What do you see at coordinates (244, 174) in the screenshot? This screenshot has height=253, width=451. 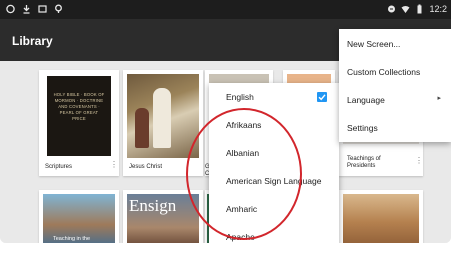 I see `annotation-circle` at bounding box center [244, 174].